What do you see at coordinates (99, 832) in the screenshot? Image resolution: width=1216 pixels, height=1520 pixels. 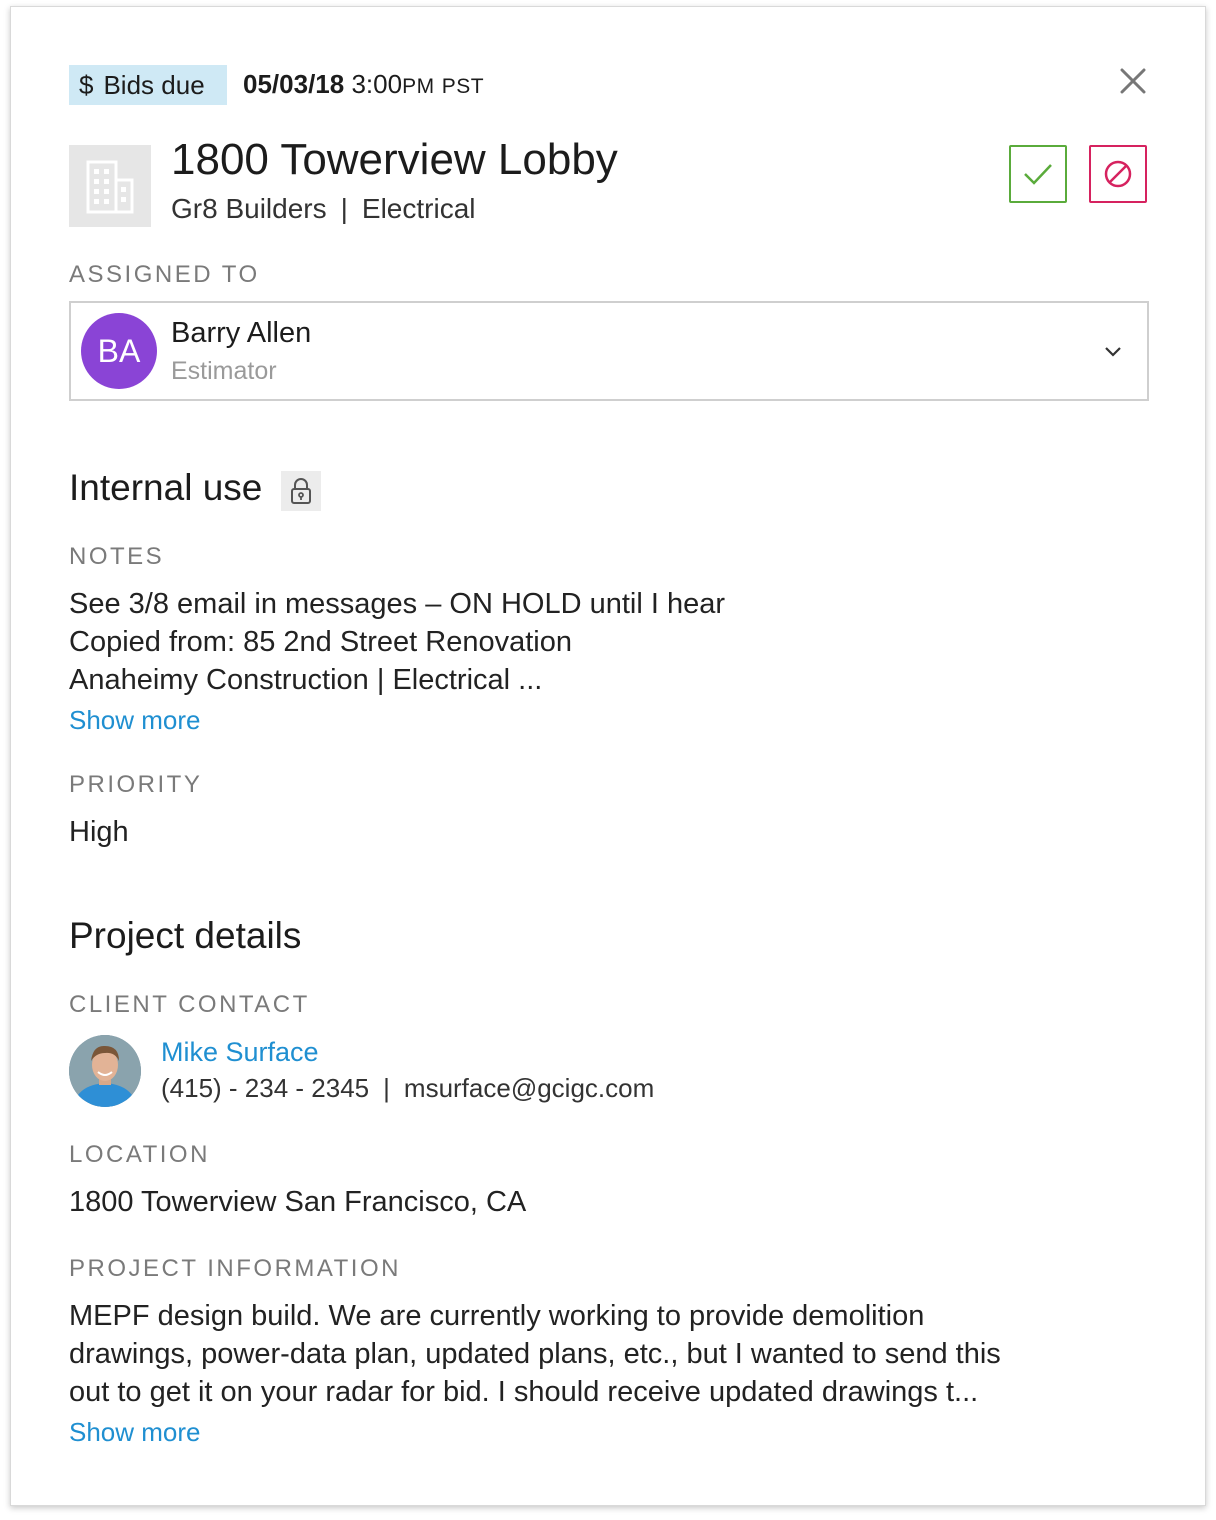 I see `priority-value: High` at bounding box center [99, 832].